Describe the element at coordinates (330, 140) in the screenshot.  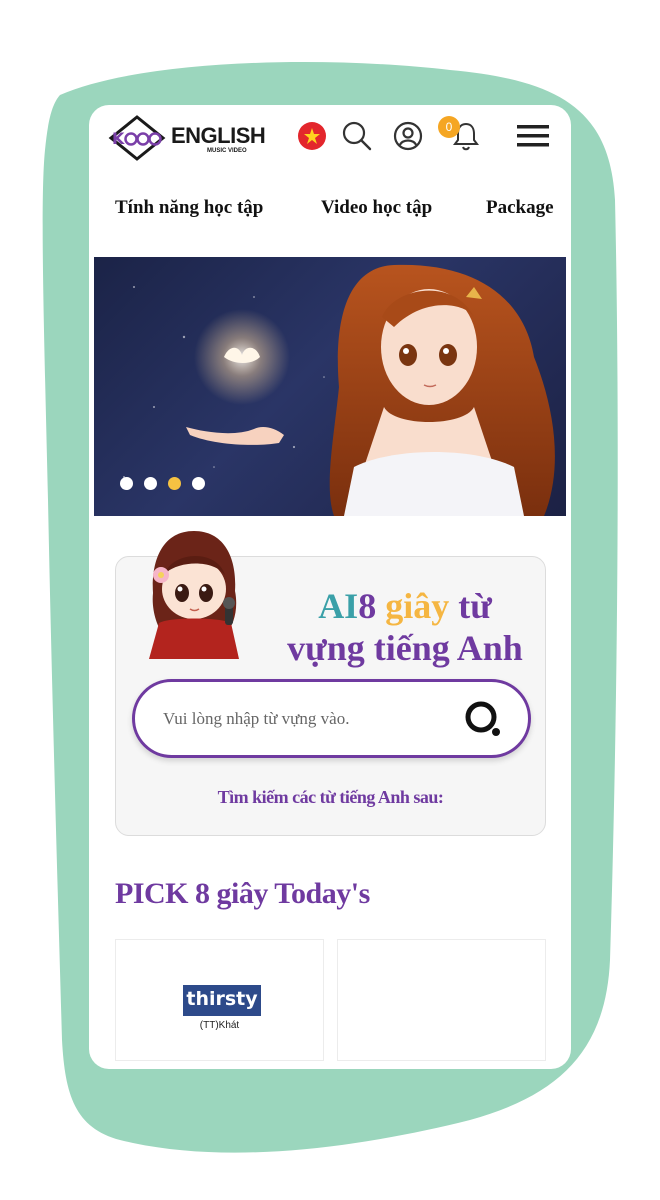
I see `app-header: K ENGLISH MUSIC VIDEO 0` at that location.